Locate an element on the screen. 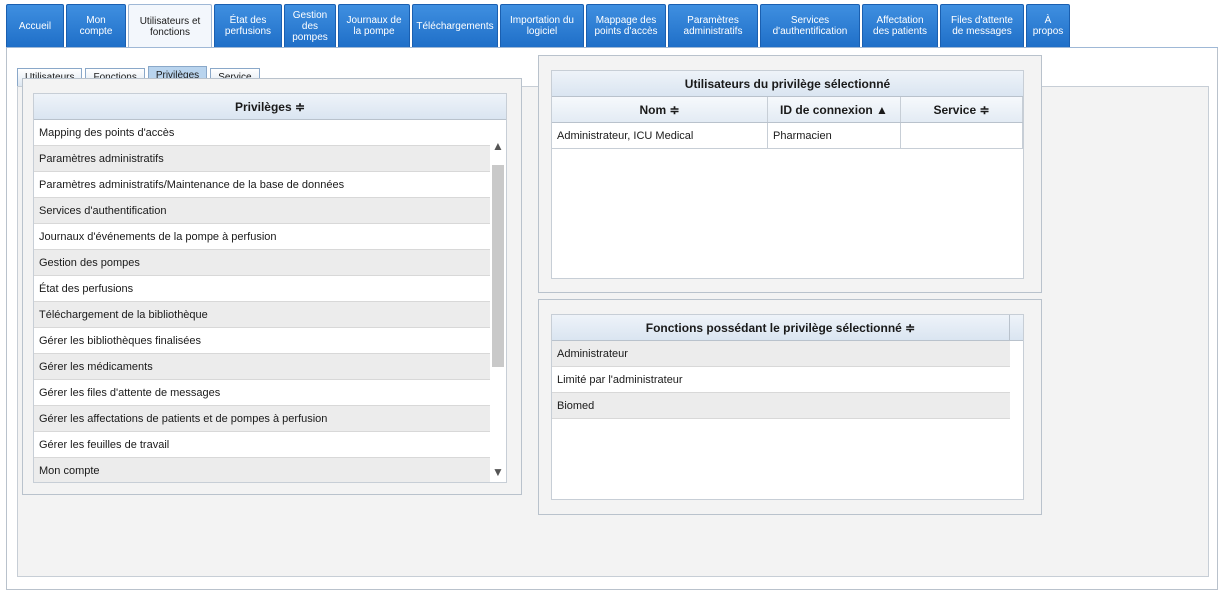 Image resolution: width=1220 pixels, height=593 pixels. nav-tab: Files d'attente de messages is located at coordinates (982, 26).